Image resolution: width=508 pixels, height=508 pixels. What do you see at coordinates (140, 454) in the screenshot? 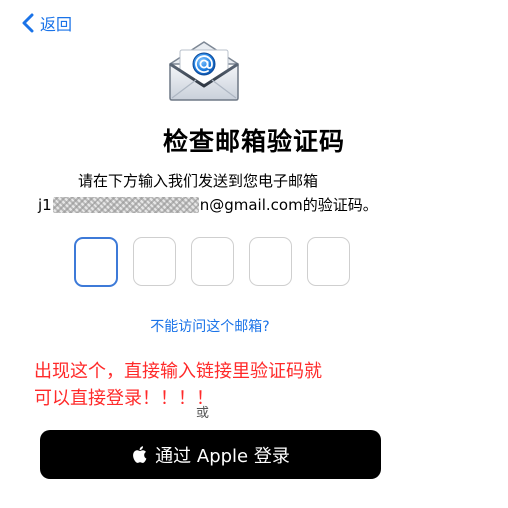
I see `apple-logo-icon` at bounding box center [140, 454].